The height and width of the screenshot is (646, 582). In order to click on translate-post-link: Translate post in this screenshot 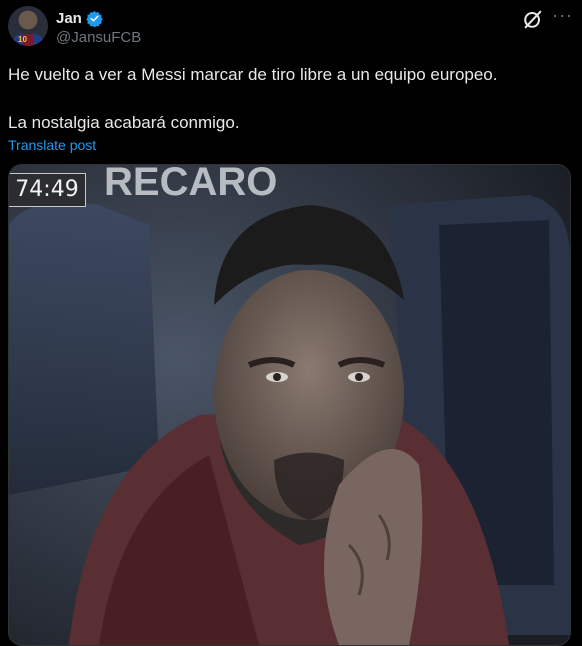, I will do `click(52, 145)`.